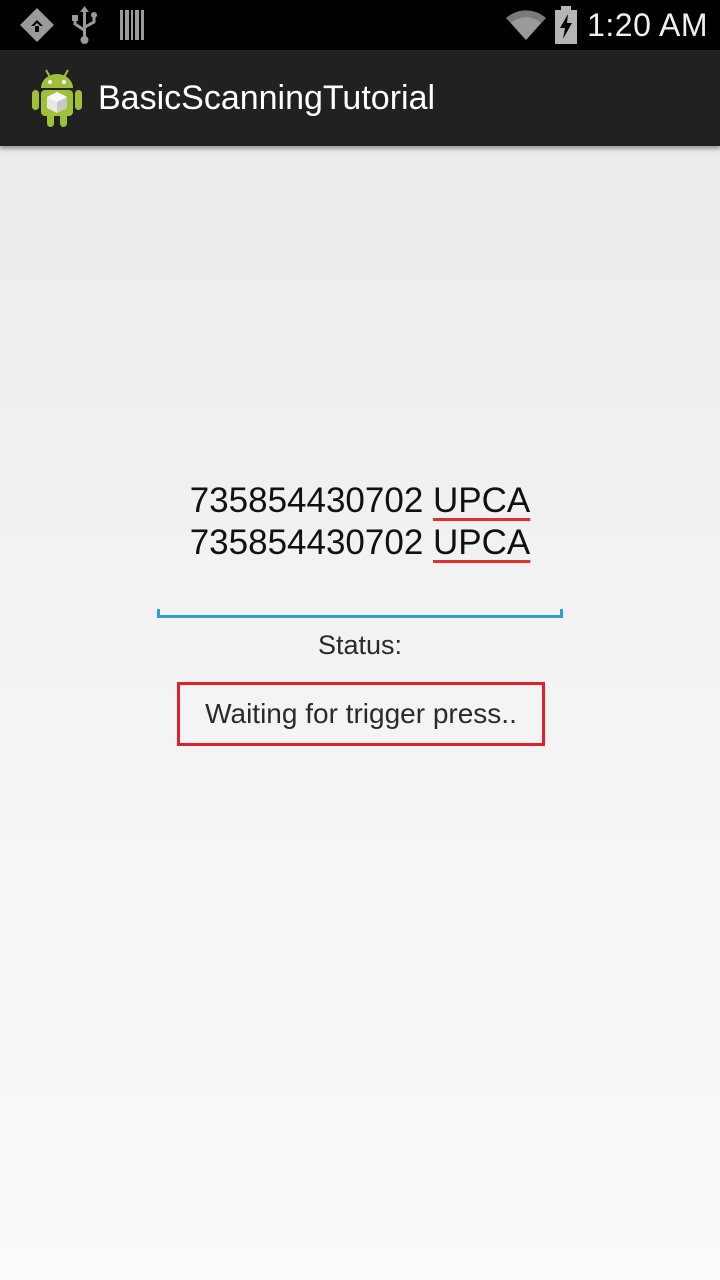 The height and width of the screenshot is (1280, 720). Describe the element at coordinates (360, 616) in the screenshot. I see `edit-field-underline` at that location.